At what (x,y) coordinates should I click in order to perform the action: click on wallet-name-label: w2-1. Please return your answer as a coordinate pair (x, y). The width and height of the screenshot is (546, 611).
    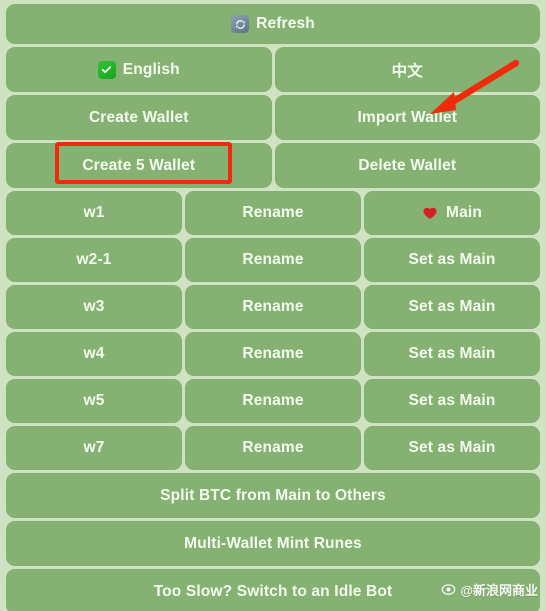
    Looking at the image, I should click on (94, 259).